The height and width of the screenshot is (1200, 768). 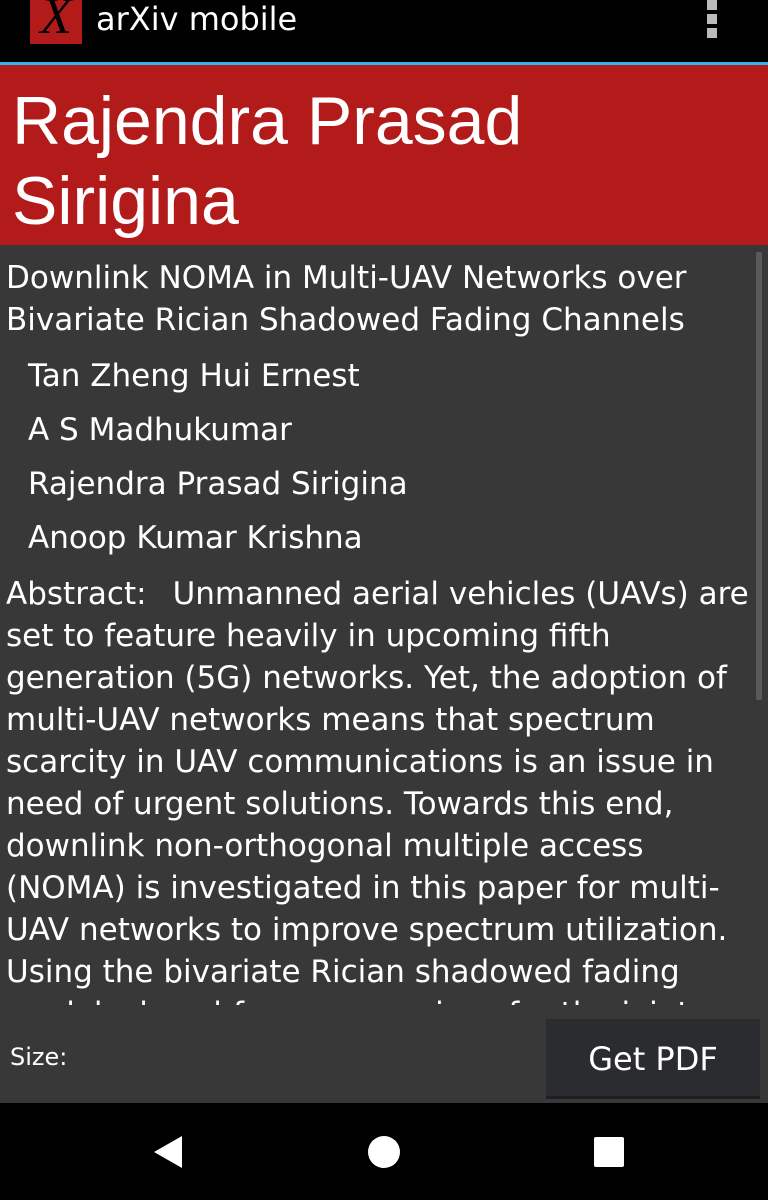 I want to click on home-button, so click(x=384, y=1151).